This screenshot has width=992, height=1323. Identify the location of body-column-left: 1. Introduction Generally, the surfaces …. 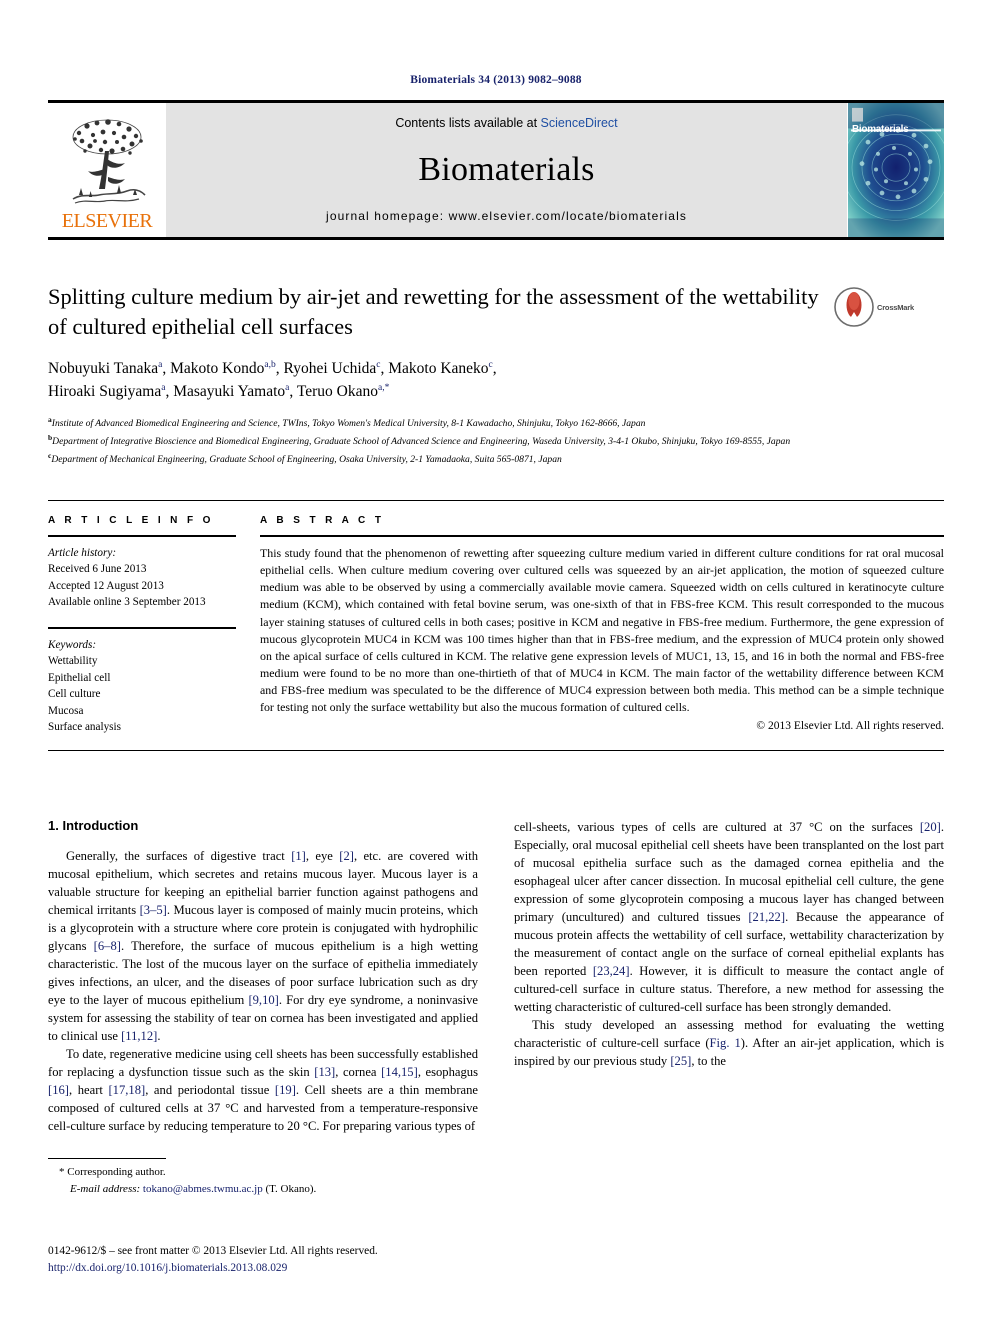
(263, 976).